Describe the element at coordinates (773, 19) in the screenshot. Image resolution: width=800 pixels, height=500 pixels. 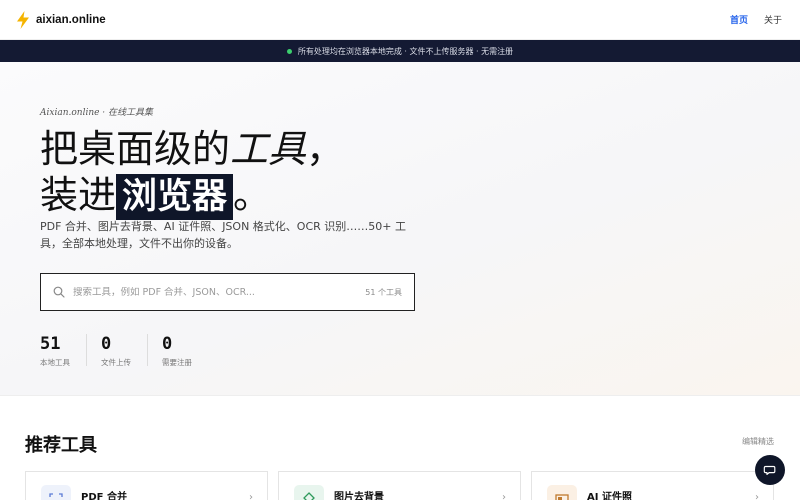
I see `nav-item-about: 关于` at that location.